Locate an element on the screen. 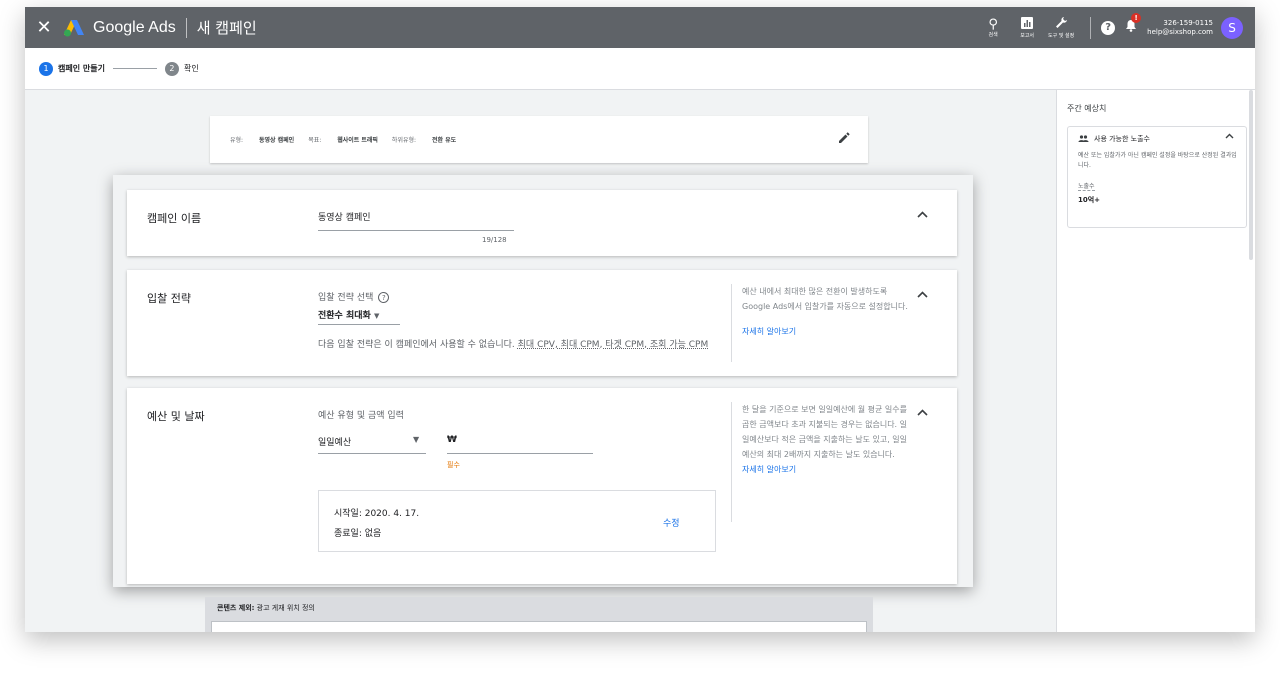 Image resolution: width=1280 pixels, height=676 pixels. budget-type-dropdown: 일일예산 is located at coordinates (334, 441).